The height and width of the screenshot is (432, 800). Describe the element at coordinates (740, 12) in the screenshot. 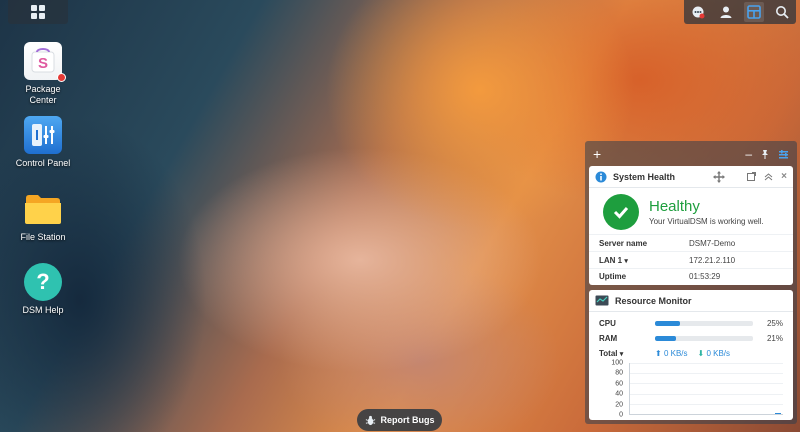

I see `system-tray` at that location.